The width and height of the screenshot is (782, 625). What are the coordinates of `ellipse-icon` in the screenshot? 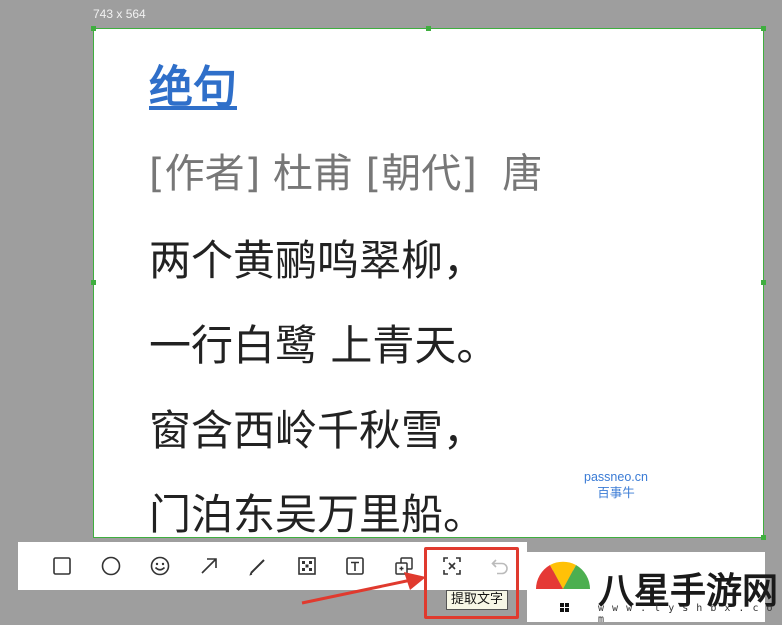 It's located at (111, 566).